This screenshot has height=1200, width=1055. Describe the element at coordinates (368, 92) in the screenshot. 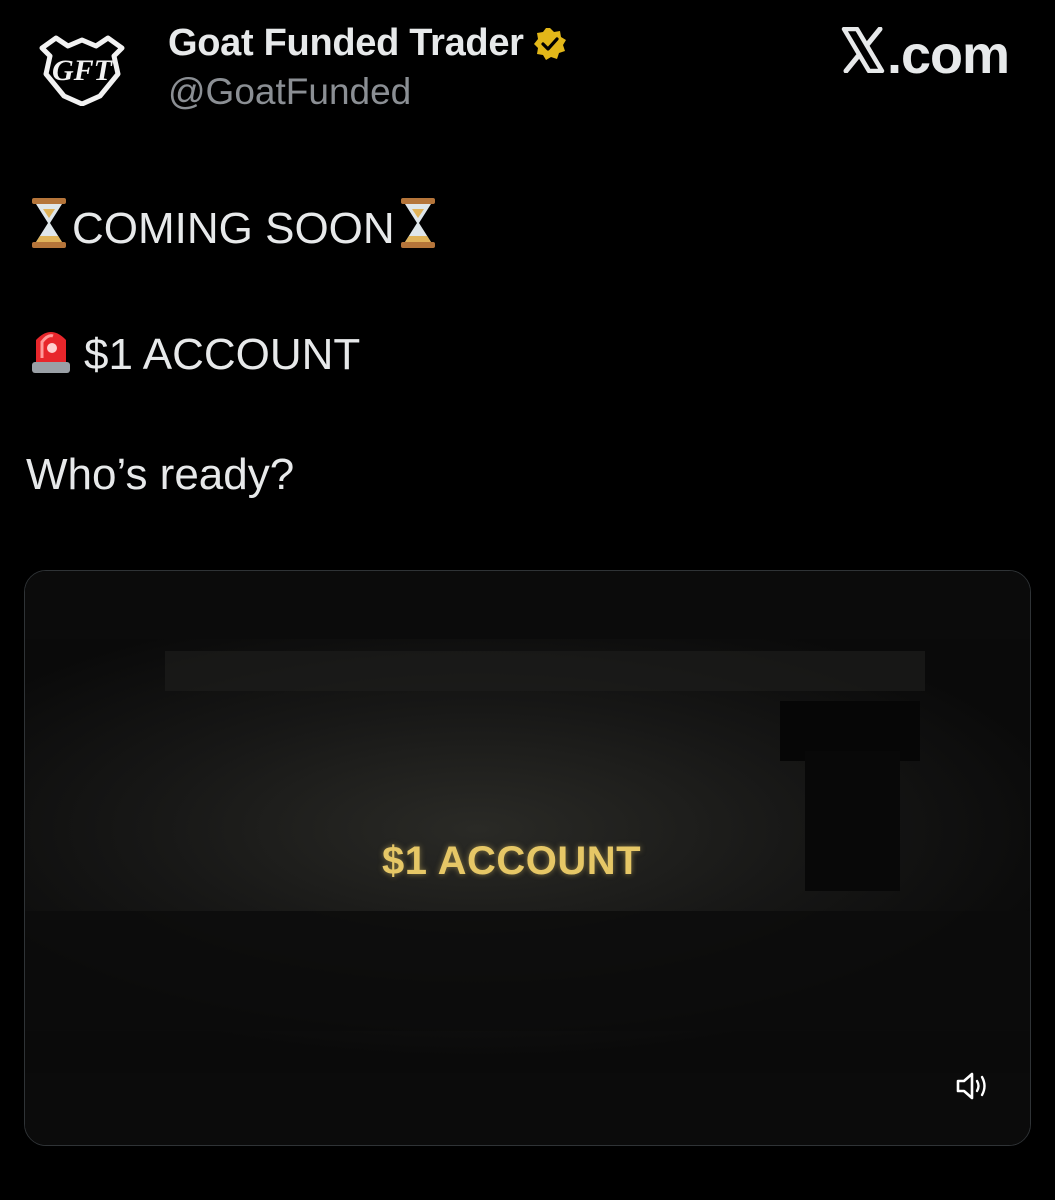

I see `author-handle: @GoatFunded` at that location.